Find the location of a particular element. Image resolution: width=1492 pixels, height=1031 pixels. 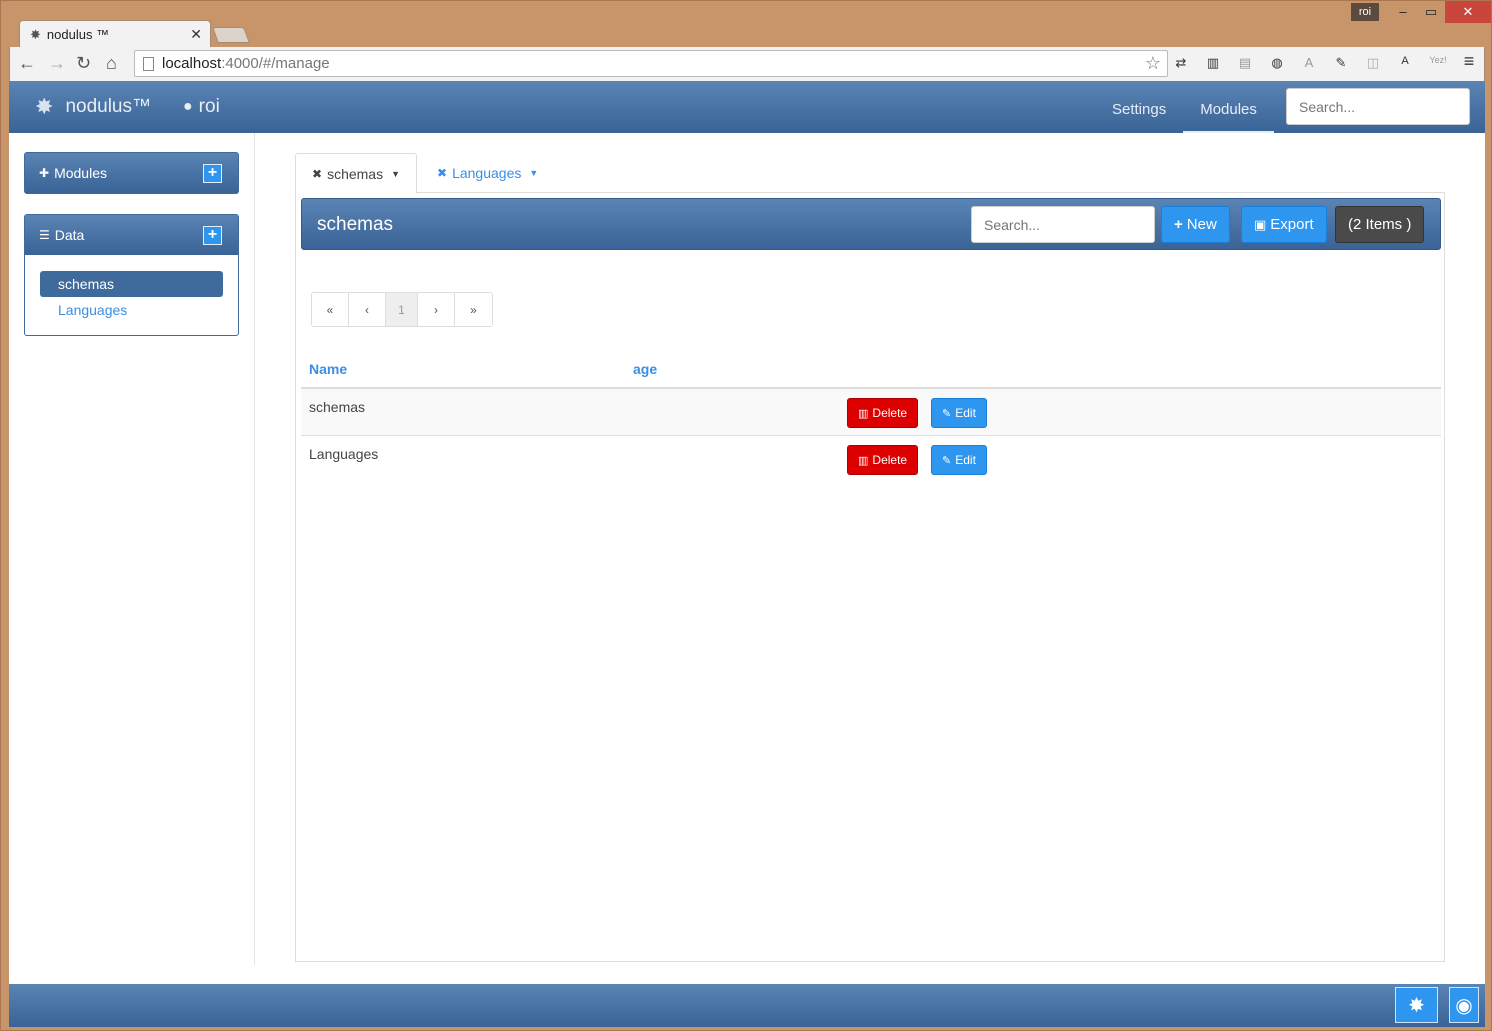

current-page: 1 is located at coordinates (402, 309).